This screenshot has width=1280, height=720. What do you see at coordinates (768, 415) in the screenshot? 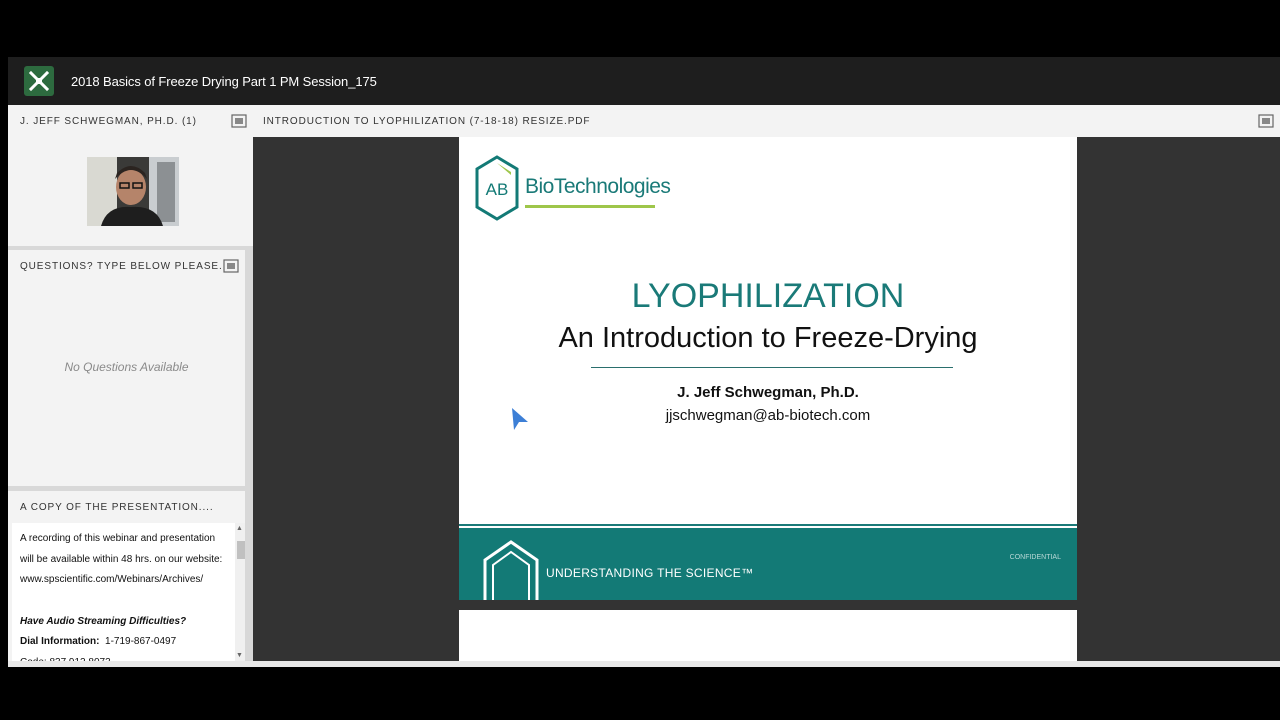
I see `presenter-email: jjschwegman@ab-biotech.com` at bounding box center [768, 415].